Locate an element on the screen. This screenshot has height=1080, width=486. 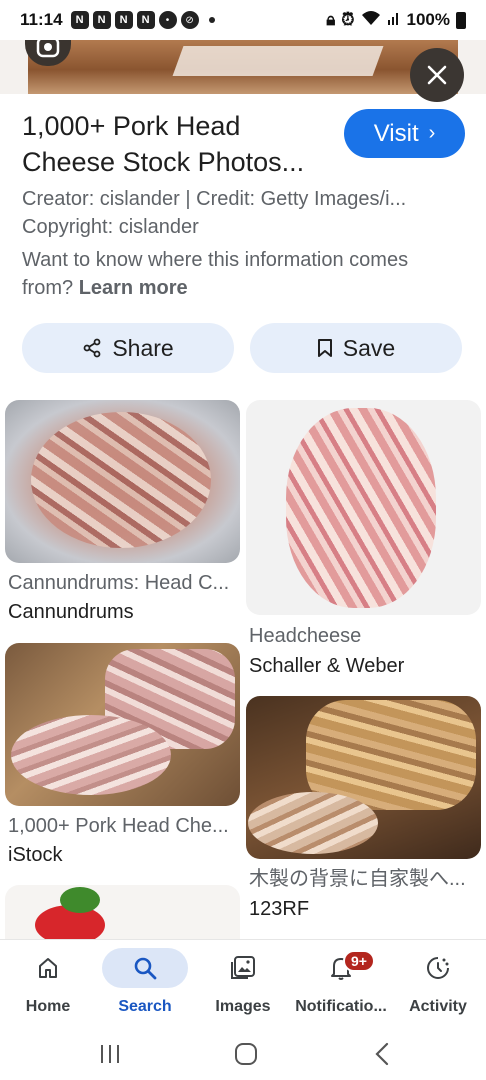
related-image-source: 123RF is located at coordinates (279, 909).